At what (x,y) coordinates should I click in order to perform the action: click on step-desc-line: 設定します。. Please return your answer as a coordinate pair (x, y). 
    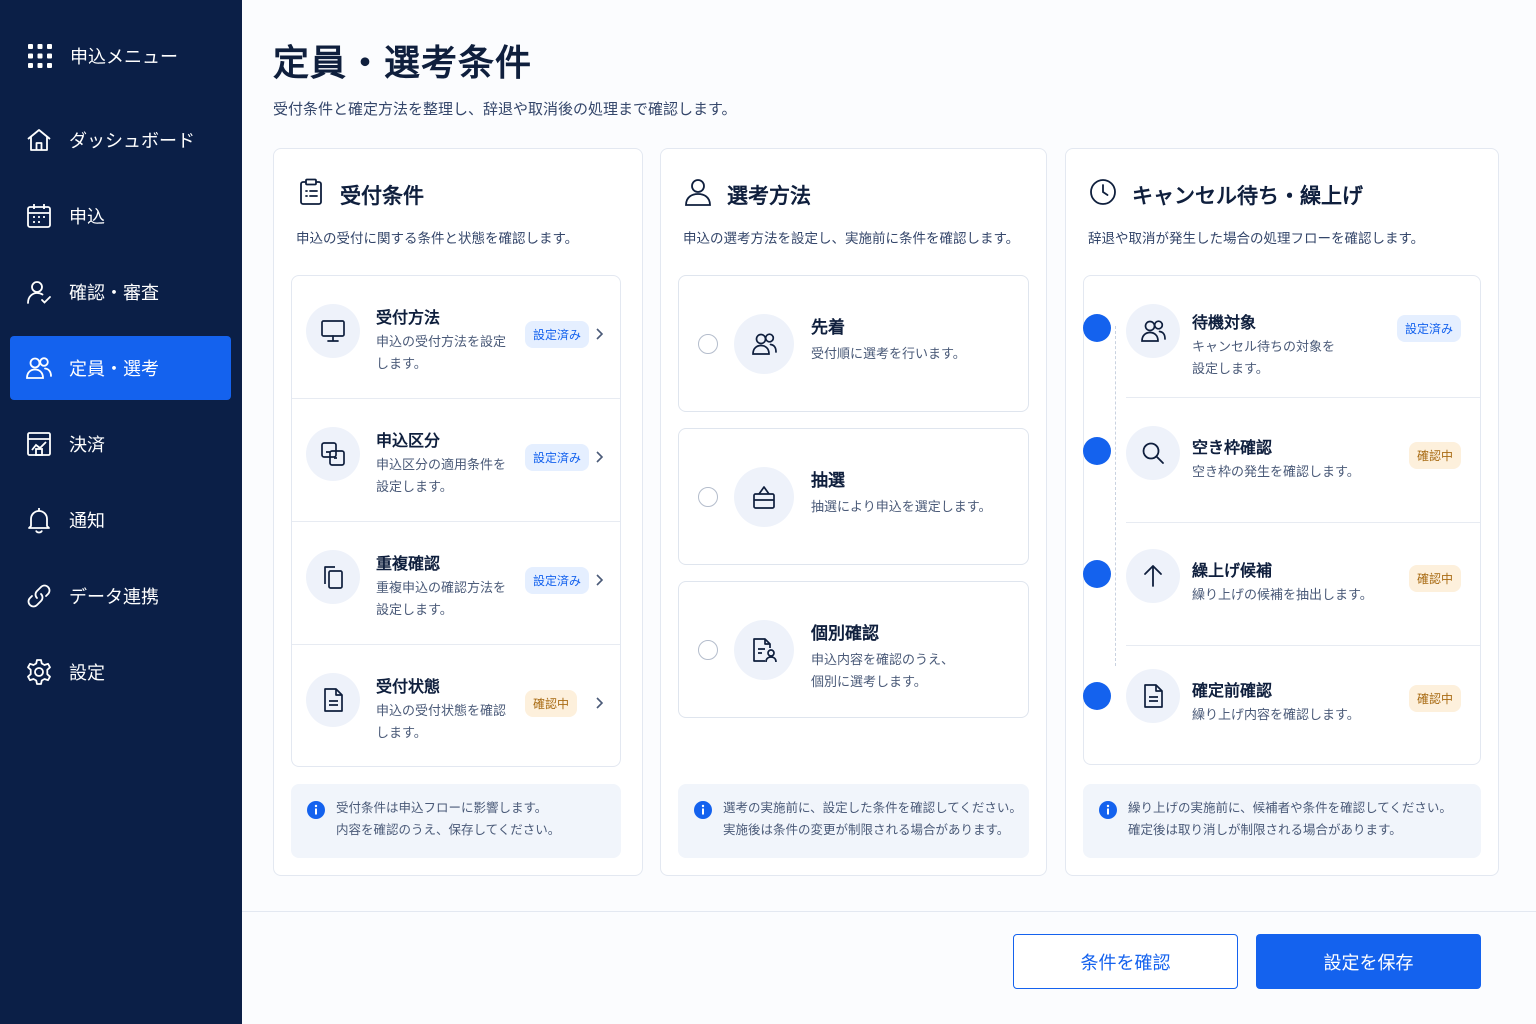
    Looking at the image, I should click on (1230, 369).